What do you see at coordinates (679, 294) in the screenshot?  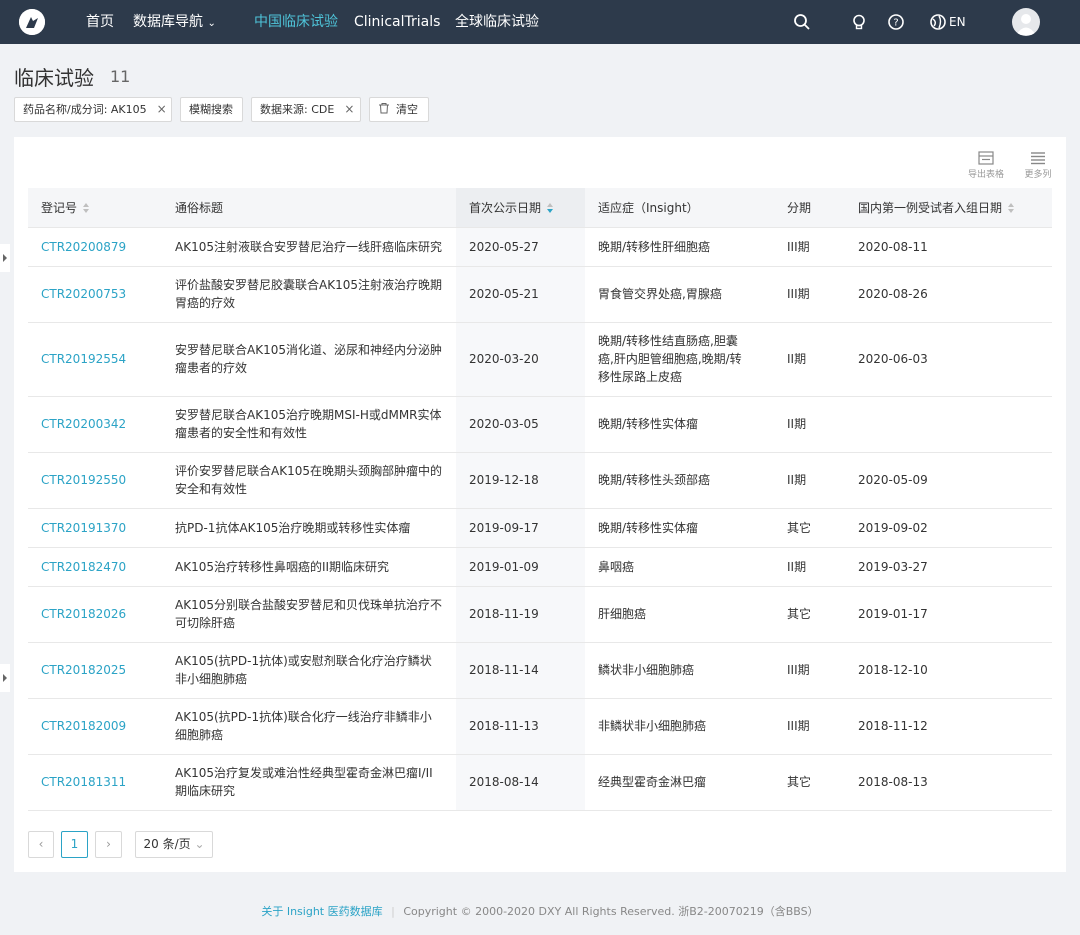 I see `cell-indication: 胃食管交界处癌,胃腺癌` at bounding box center [679, 294].